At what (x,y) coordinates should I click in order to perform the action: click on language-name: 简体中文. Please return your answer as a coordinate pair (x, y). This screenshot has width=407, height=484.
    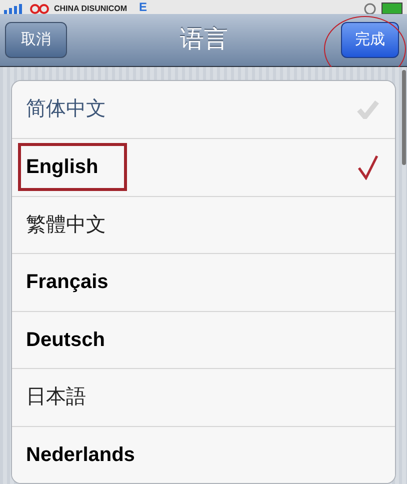
    Looking at the image, I should click on (66, 109).